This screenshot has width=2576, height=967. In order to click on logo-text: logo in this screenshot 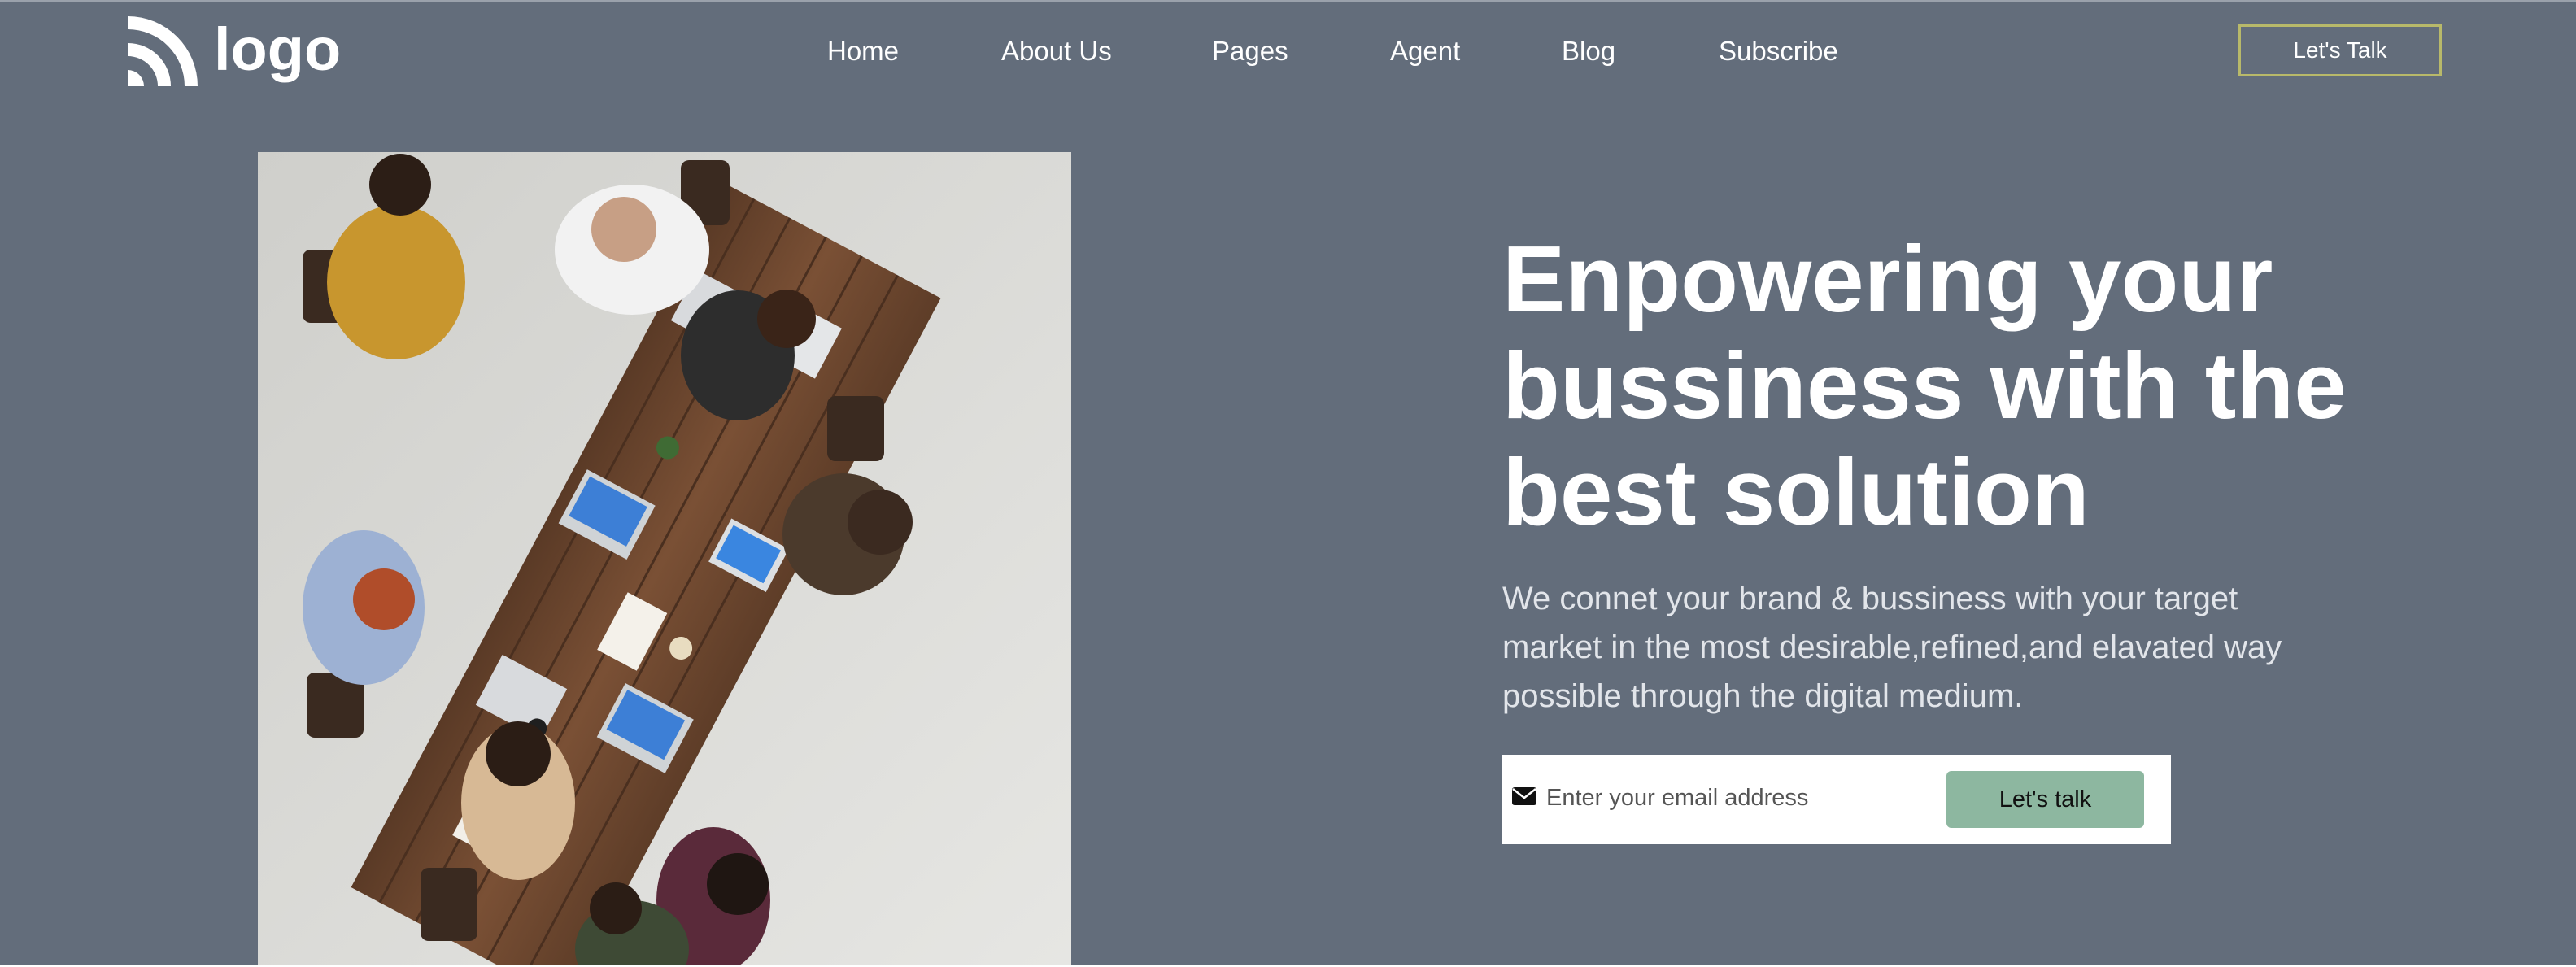, I will do `click(278, 49)`.